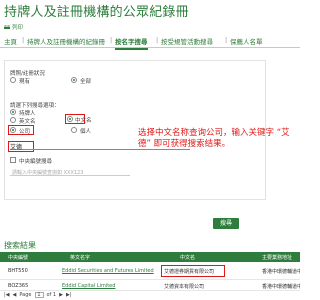 This screenshot has width=320, height=300. Describe the element at coordinates (69, 295) in the screenshot. I see `last-page-icon: ▶|` at that location.